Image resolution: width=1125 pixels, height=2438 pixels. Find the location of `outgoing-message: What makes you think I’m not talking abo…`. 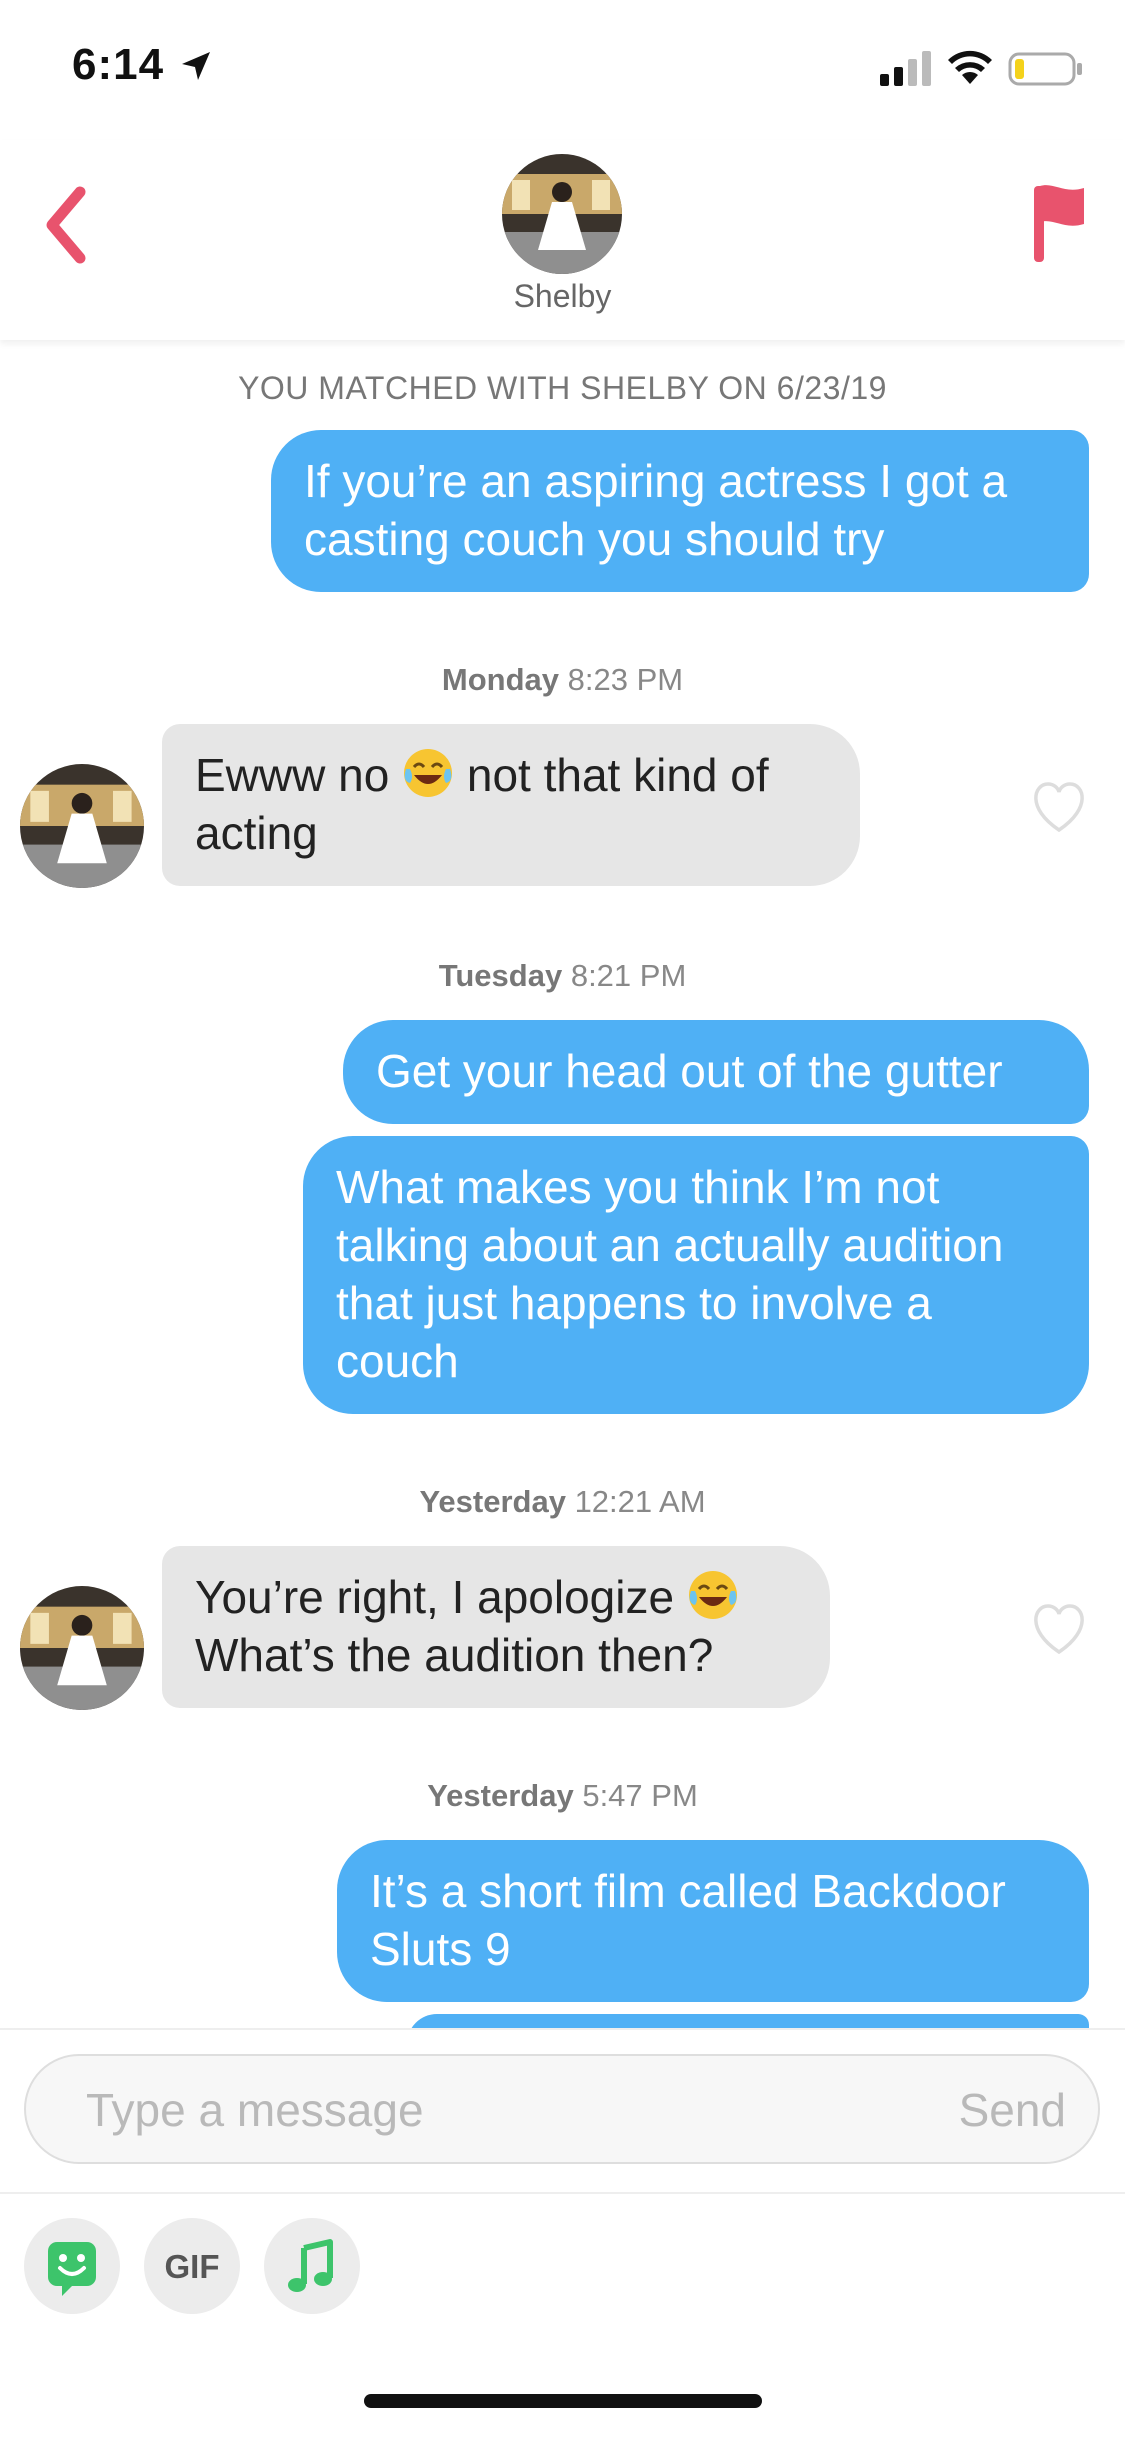

outgoing-message: What makes you think I’m not talking abo… is located at coordinates (696, 1275).